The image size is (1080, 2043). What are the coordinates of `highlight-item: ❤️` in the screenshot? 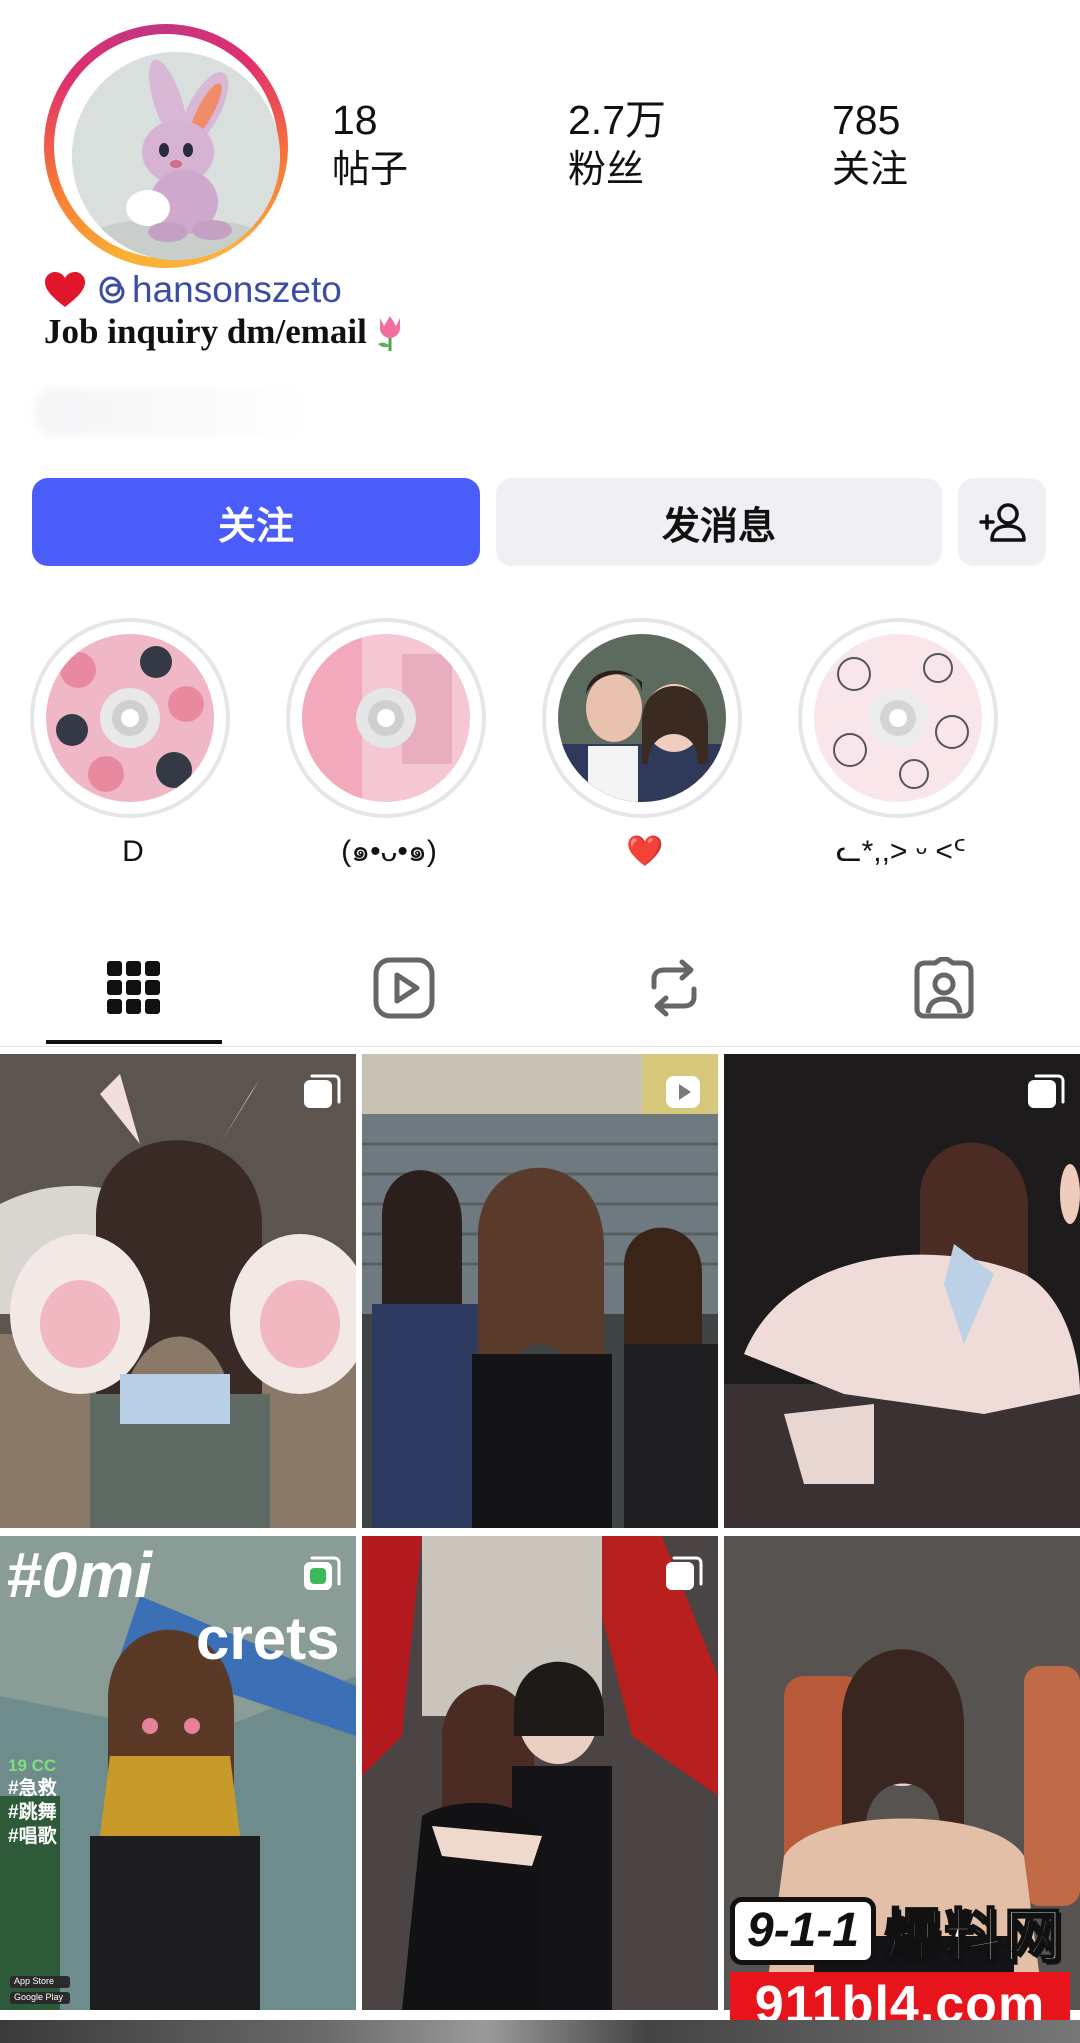 It's located at (645, 745).